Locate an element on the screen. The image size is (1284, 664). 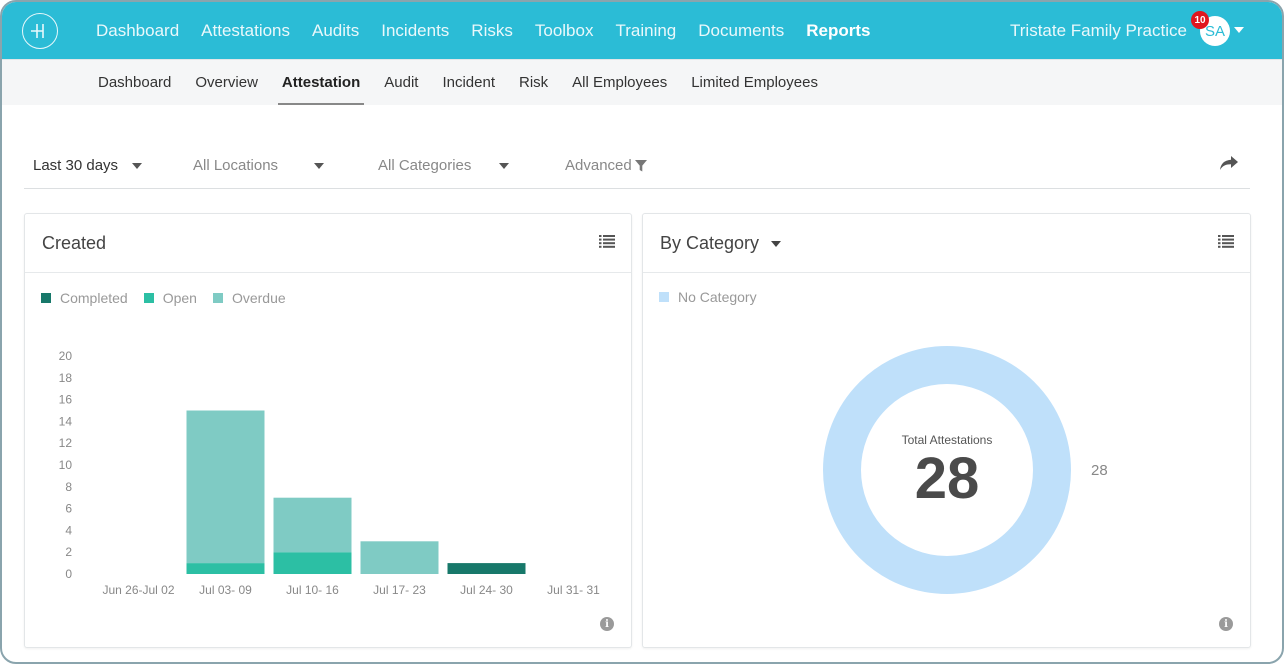
legend-label: Open is located at coordinates (179, 298).